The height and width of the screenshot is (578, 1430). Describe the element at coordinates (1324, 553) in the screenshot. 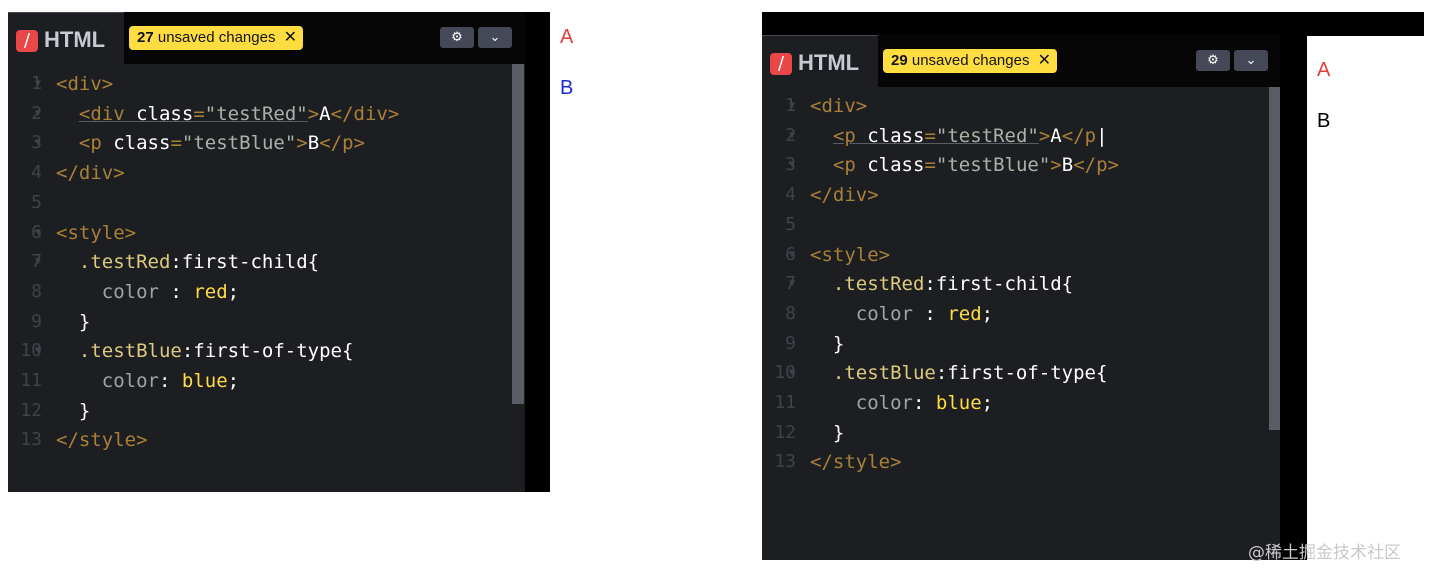

I see `watermark: @稀土掘金技术社区` at that location.